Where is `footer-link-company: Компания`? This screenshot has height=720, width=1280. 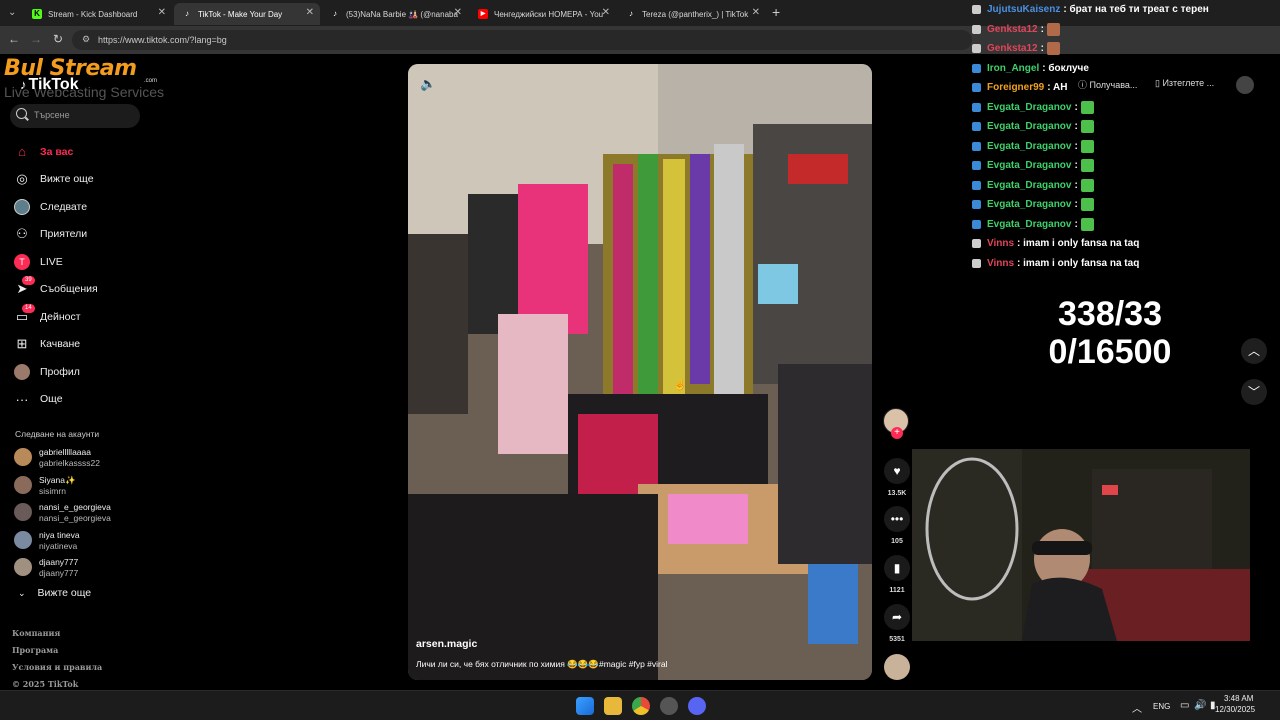
footer-link-company: Компания is located at coordinates (57, 636).